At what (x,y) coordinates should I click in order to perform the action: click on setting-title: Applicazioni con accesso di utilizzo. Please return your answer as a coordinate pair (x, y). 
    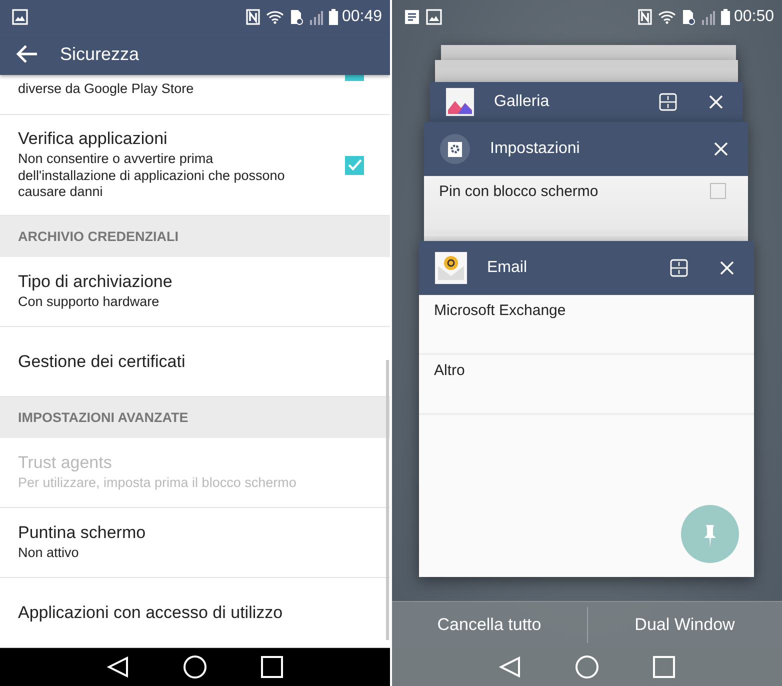
    Looking at the image, I should click on (151, 612).